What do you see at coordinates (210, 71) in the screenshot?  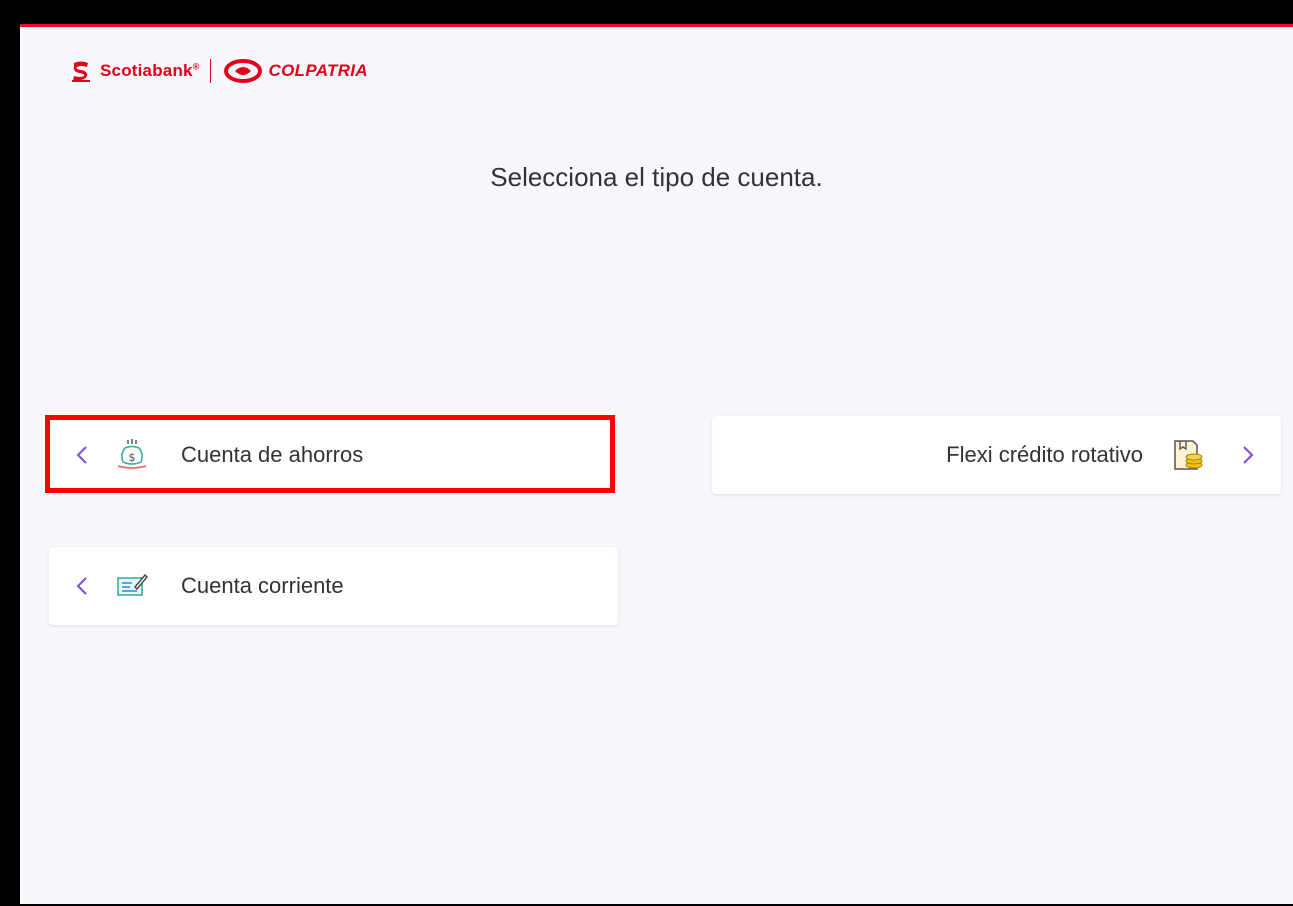 I see `logo-divider` at bounding box center [210, 71].